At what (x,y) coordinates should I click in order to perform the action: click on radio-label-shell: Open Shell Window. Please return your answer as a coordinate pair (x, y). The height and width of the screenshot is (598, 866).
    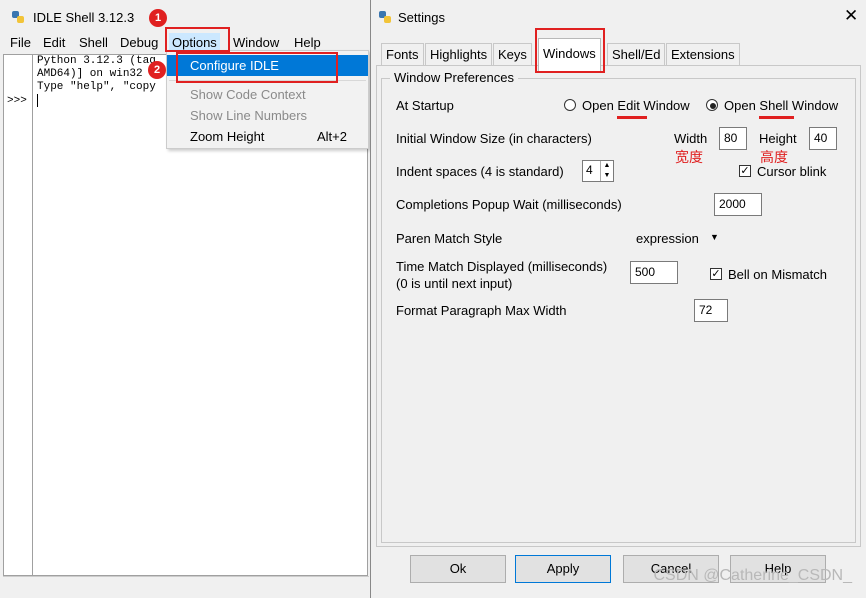
    Looking at the image, I should click on (781, 105).